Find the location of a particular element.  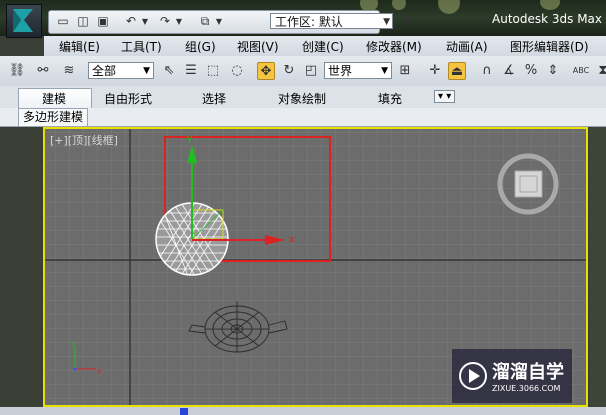

rectangular-selection-icon: ⬚ is located at coordinates (213, 71).